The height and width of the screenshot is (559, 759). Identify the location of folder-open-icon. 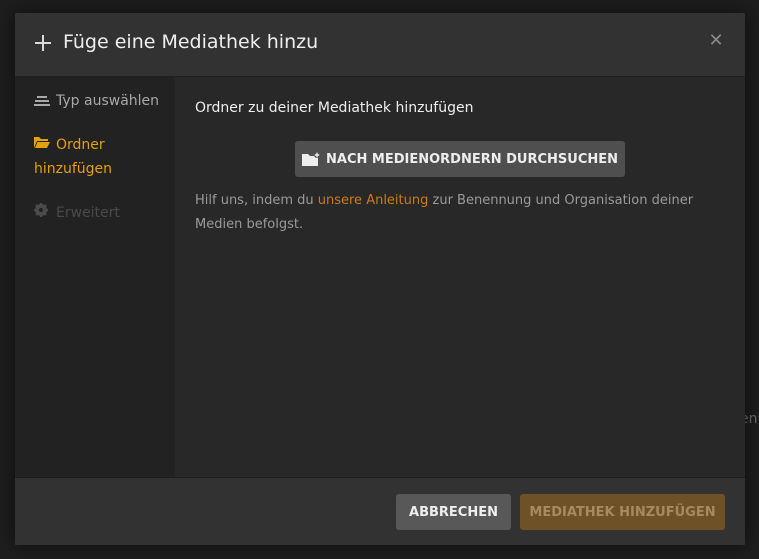
(42, 145).